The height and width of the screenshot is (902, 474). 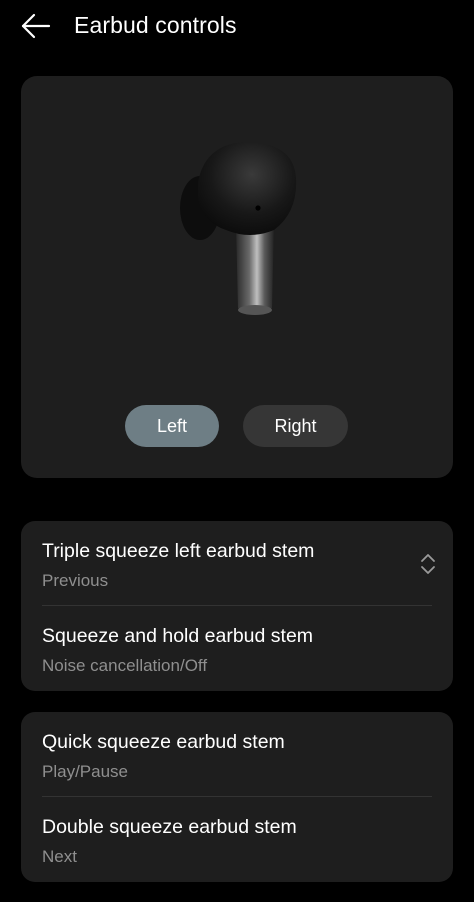 What do you see at coordinates (75, 580) in the screenshot?
I see `setting-value: Previous` at bounding box center [75, 580].